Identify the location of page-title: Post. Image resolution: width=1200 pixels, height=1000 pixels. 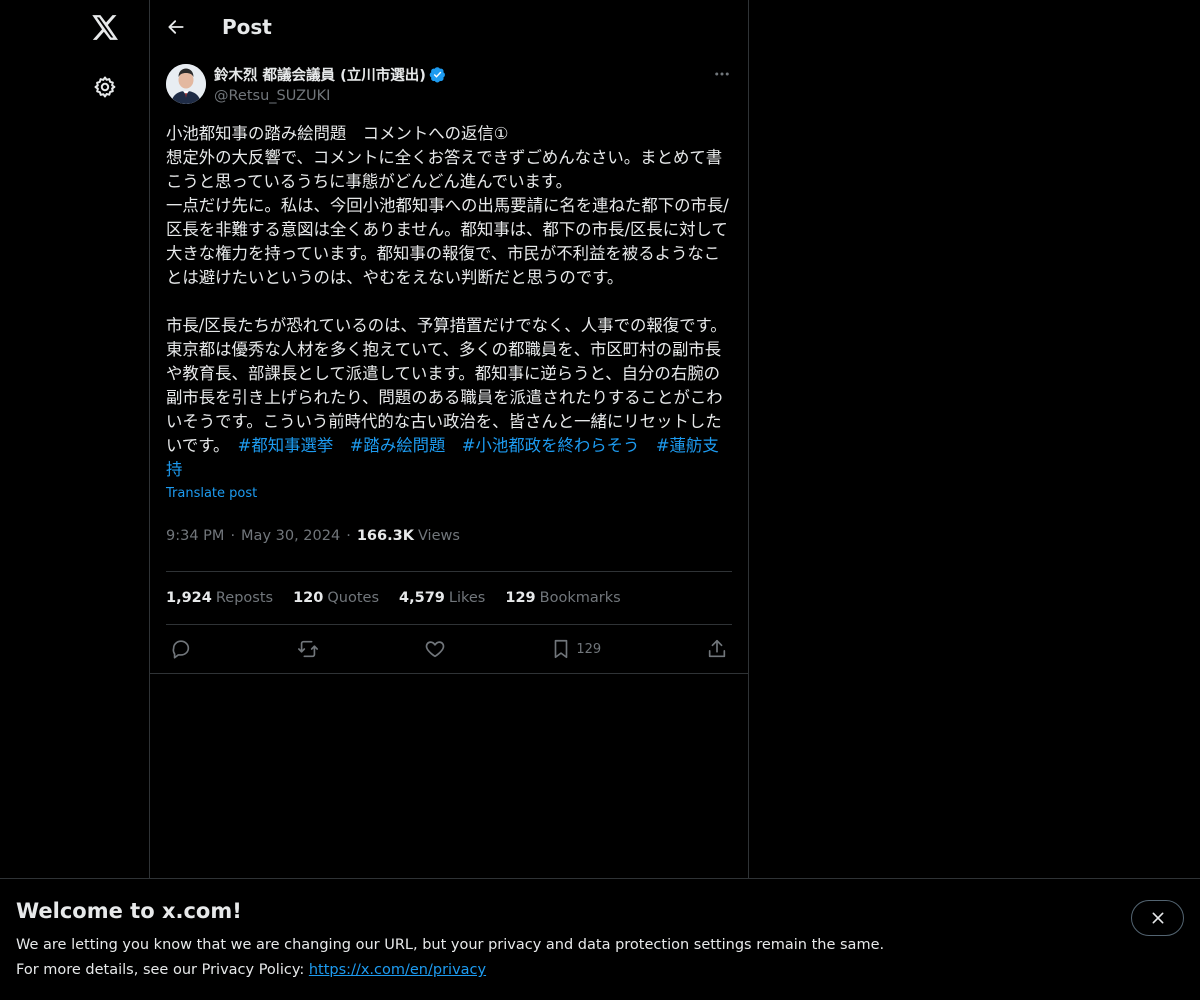
(247, 27).